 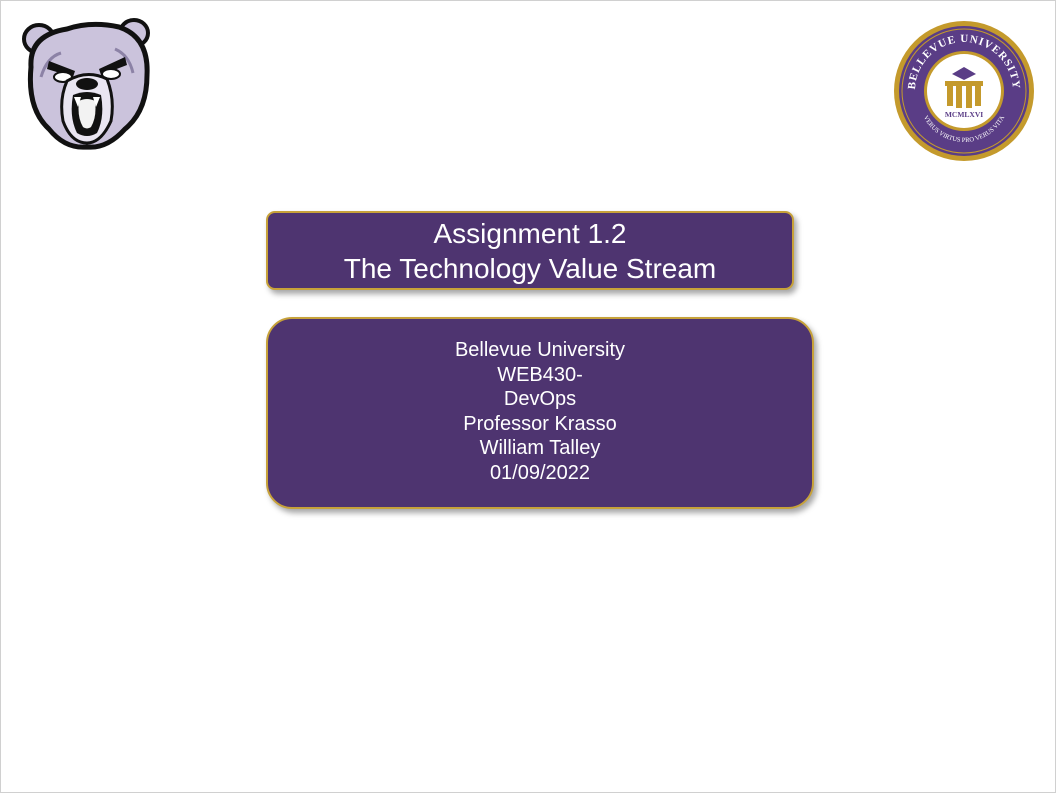 I want to click on university-name: Bellevue University, so click(x=540, y=350).